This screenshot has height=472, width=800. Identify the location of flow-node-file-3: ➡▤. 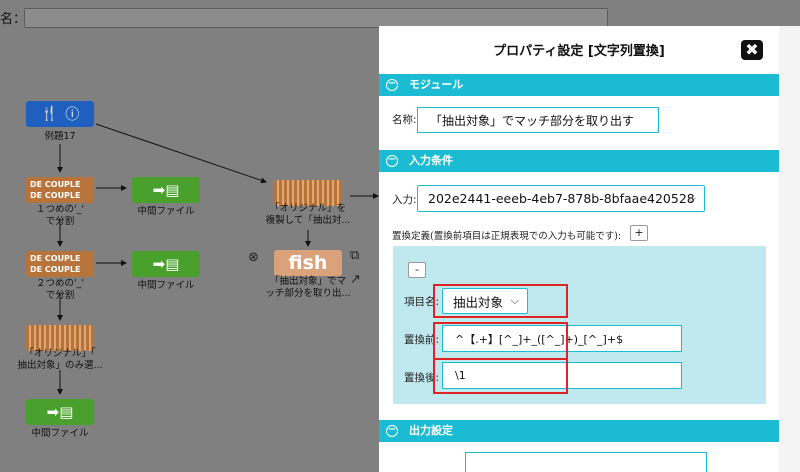
(60, 412).